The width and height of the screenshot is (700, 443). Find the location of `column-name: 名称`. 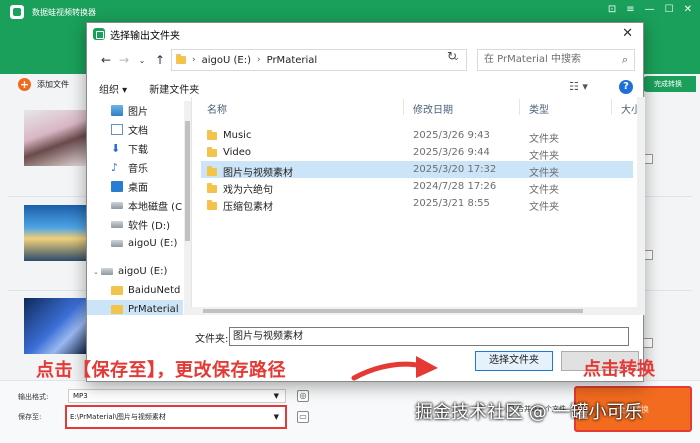

column-name: 名称 is located at coordinates (217, 108).